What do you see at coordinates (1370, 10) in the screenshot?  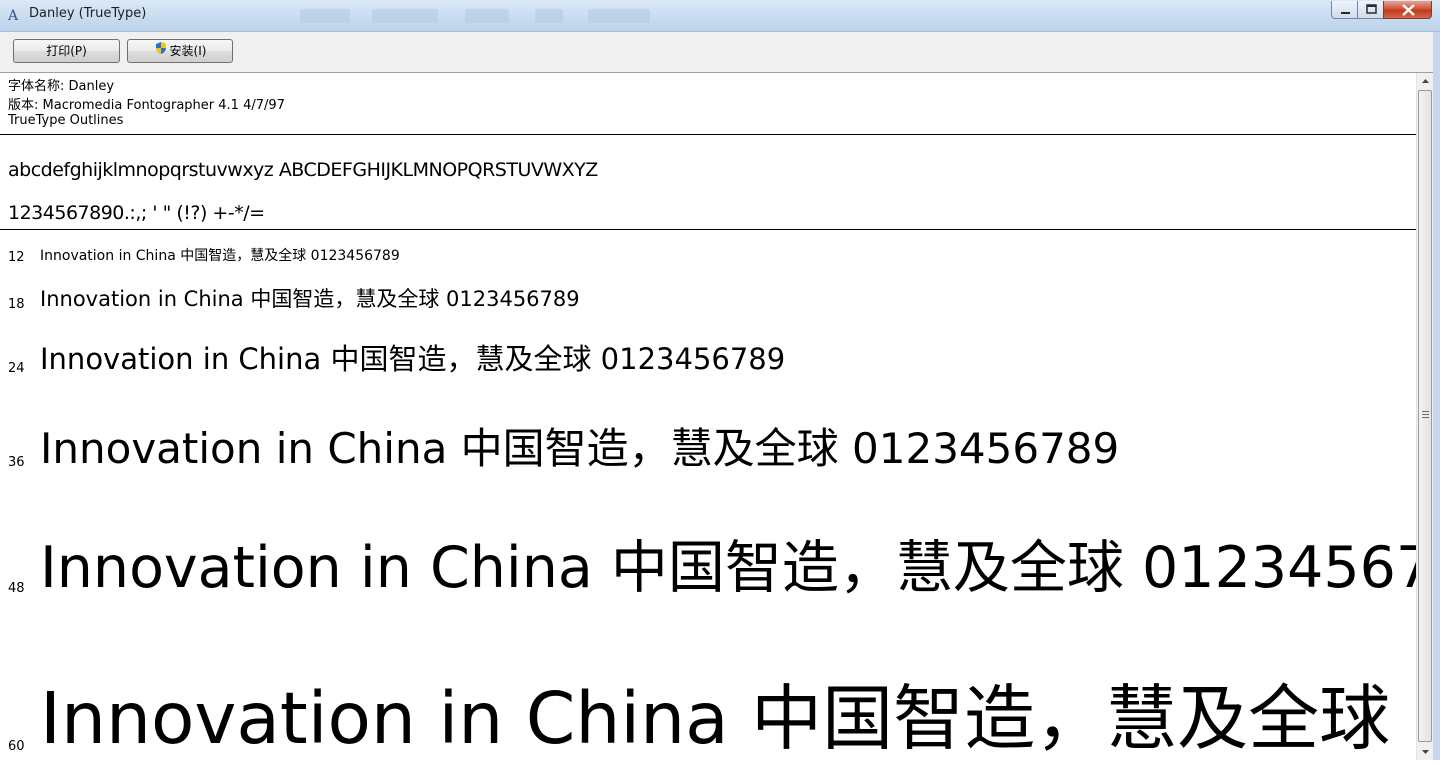 I see `maximize-button` at bounding box center [1370, 10].